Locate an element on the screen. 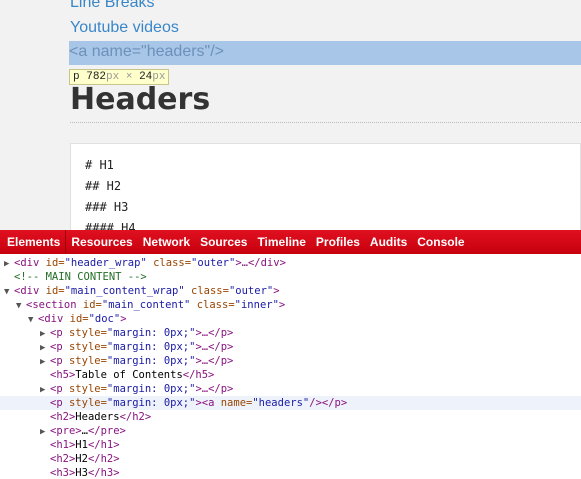 This screenshot has height=479, width=581. dom-node-h2: <h2>H2</h2> is located at coordinates (290, 459).